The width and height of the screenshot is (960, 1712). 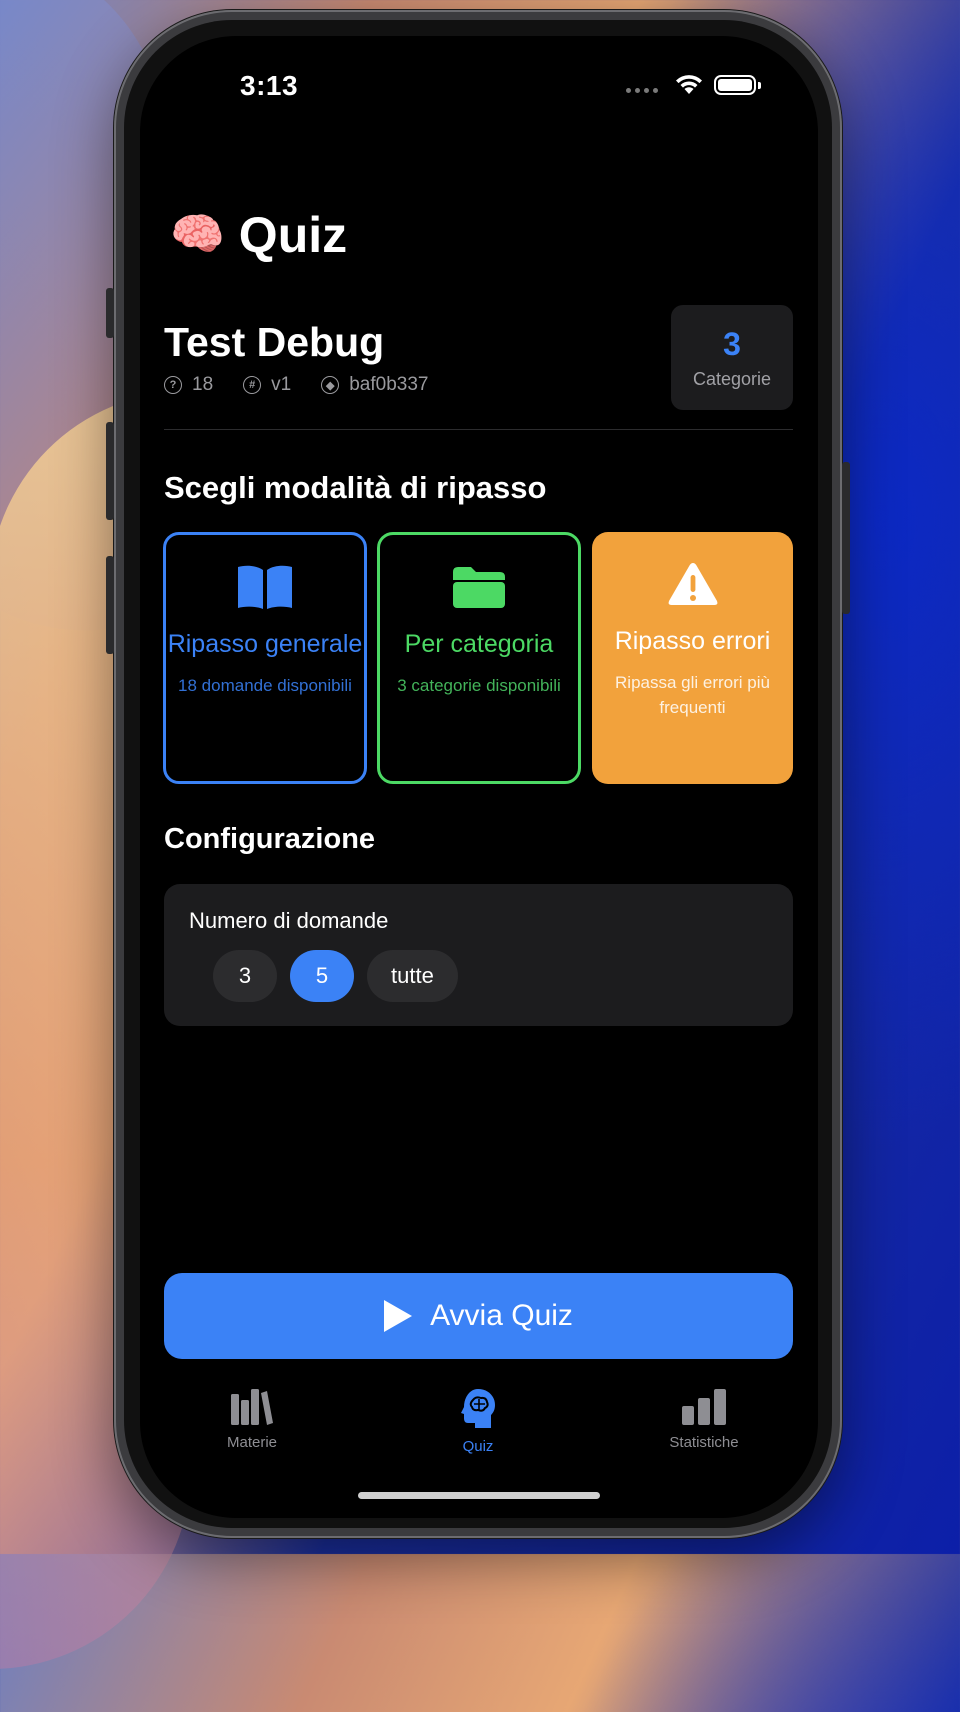 What do you see at coordinates (110, 471) in the screenshot?
I see `volume-up-button` at bounding box center [110, 471].